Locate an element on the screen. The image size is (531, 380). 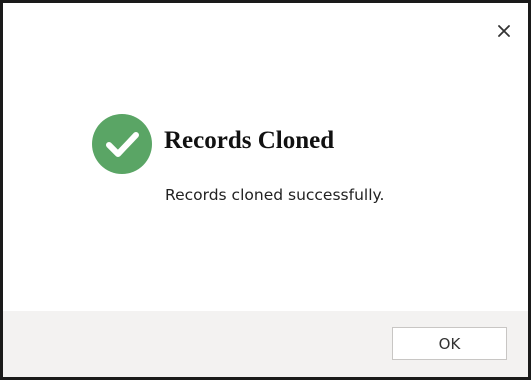
close-icon is located at coordinates (504, 31).